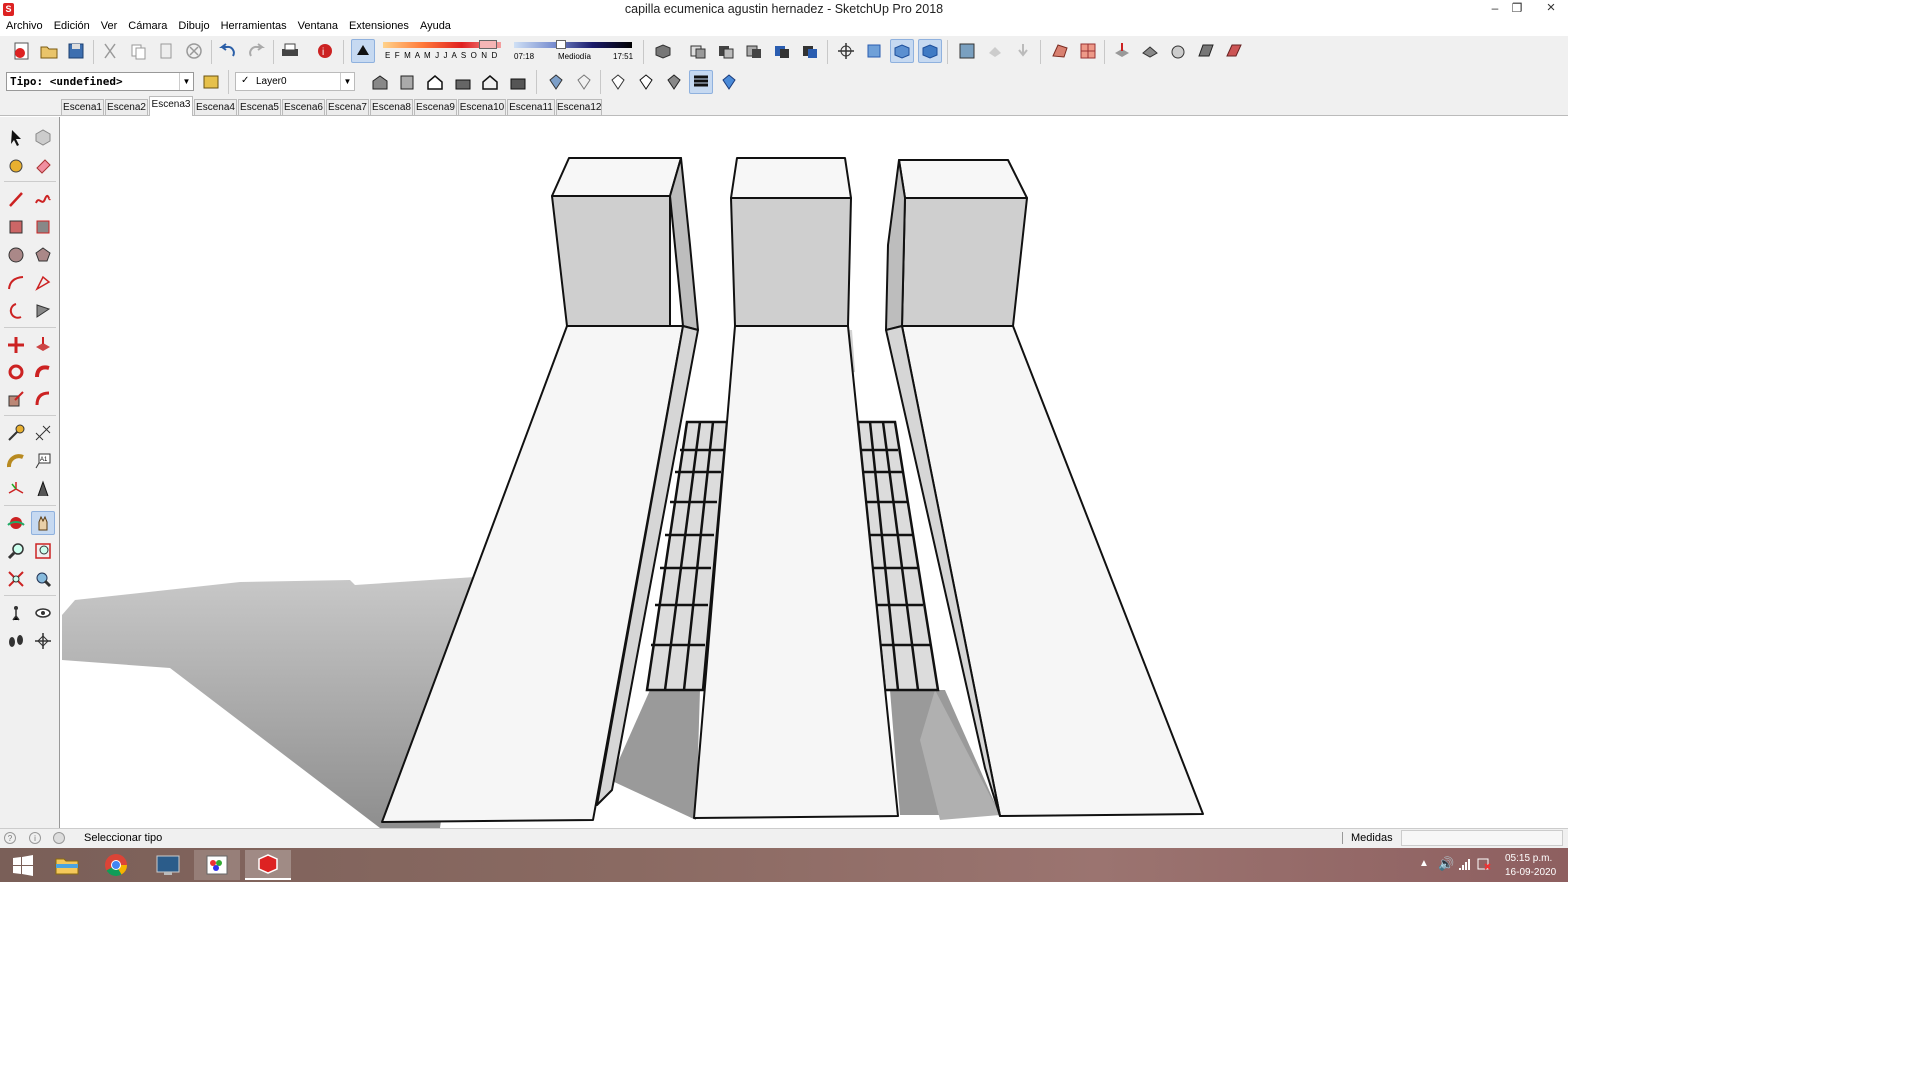 This screenshot has width=1920, height=1080. Describe the element at coordinates (579, 107) in the screenshot. I see `tab-escena12: Escena12` at that location.